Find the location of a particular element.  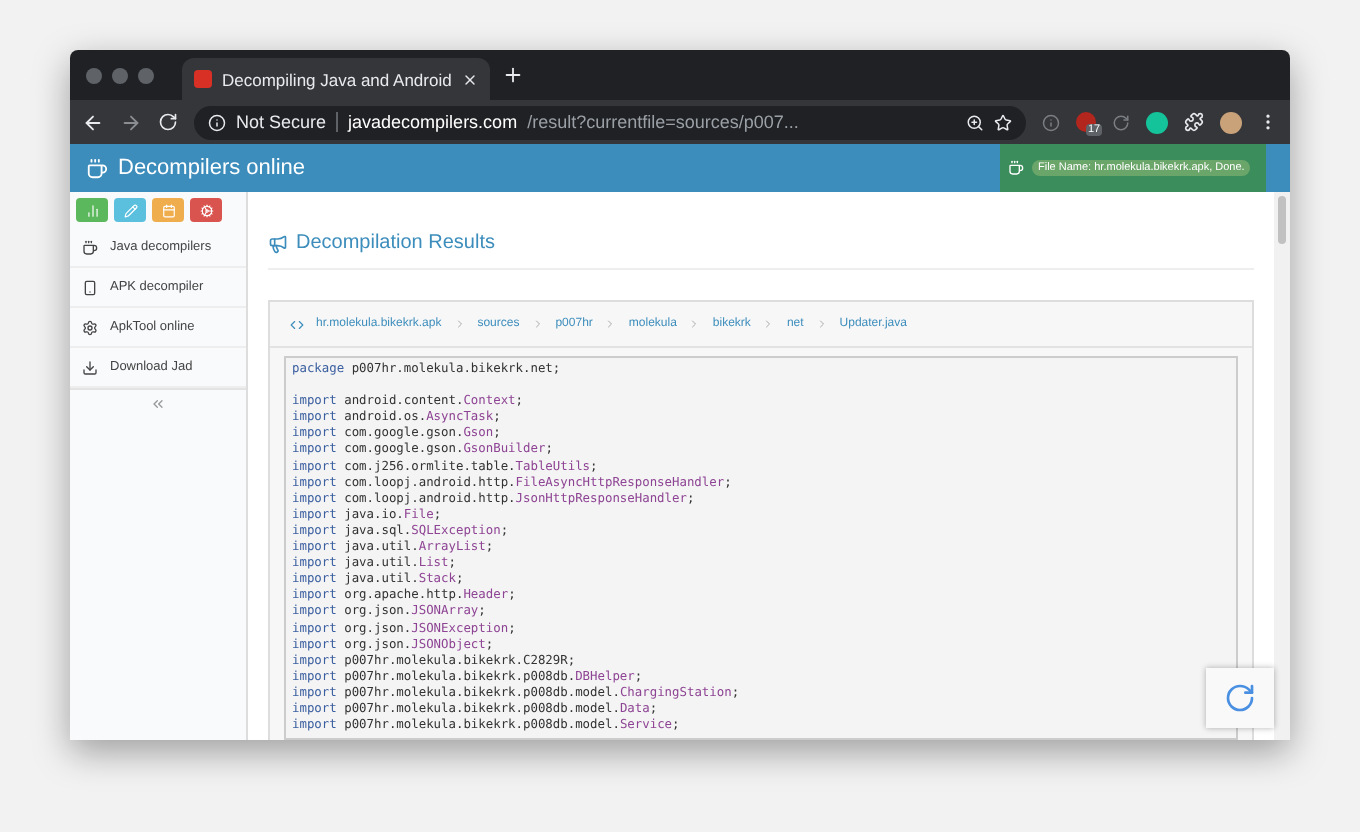

download-icon is located at coordinates (90, 367).